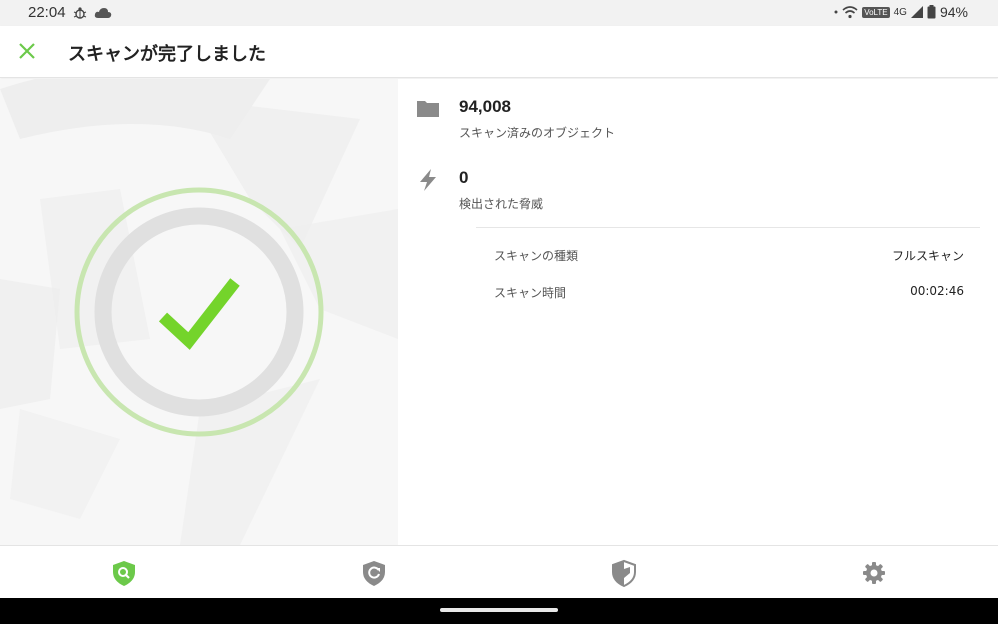  I want to click on folder-icon, so click(428, 109).